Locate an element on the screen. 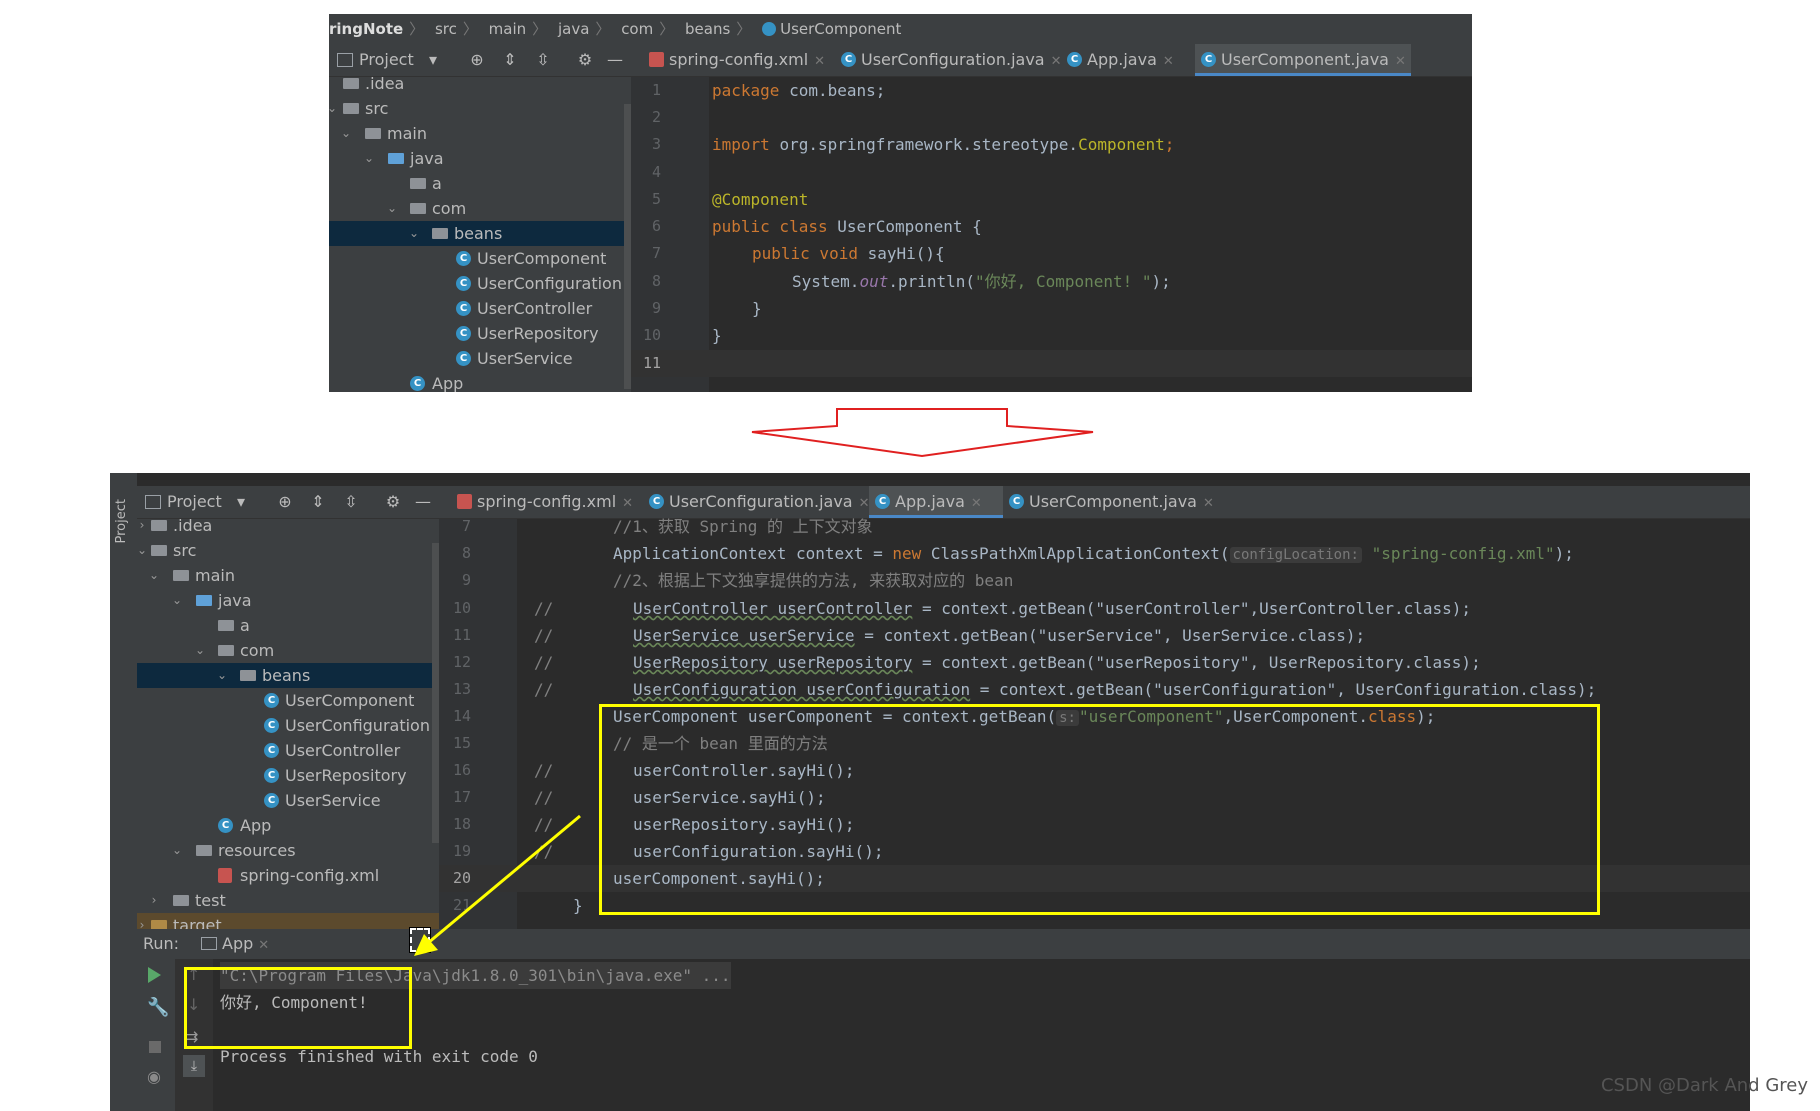 Image resolution: width=1820 pixels, height=1111 pixels. side-project-tab: Project is located at coordinates (121, 521).